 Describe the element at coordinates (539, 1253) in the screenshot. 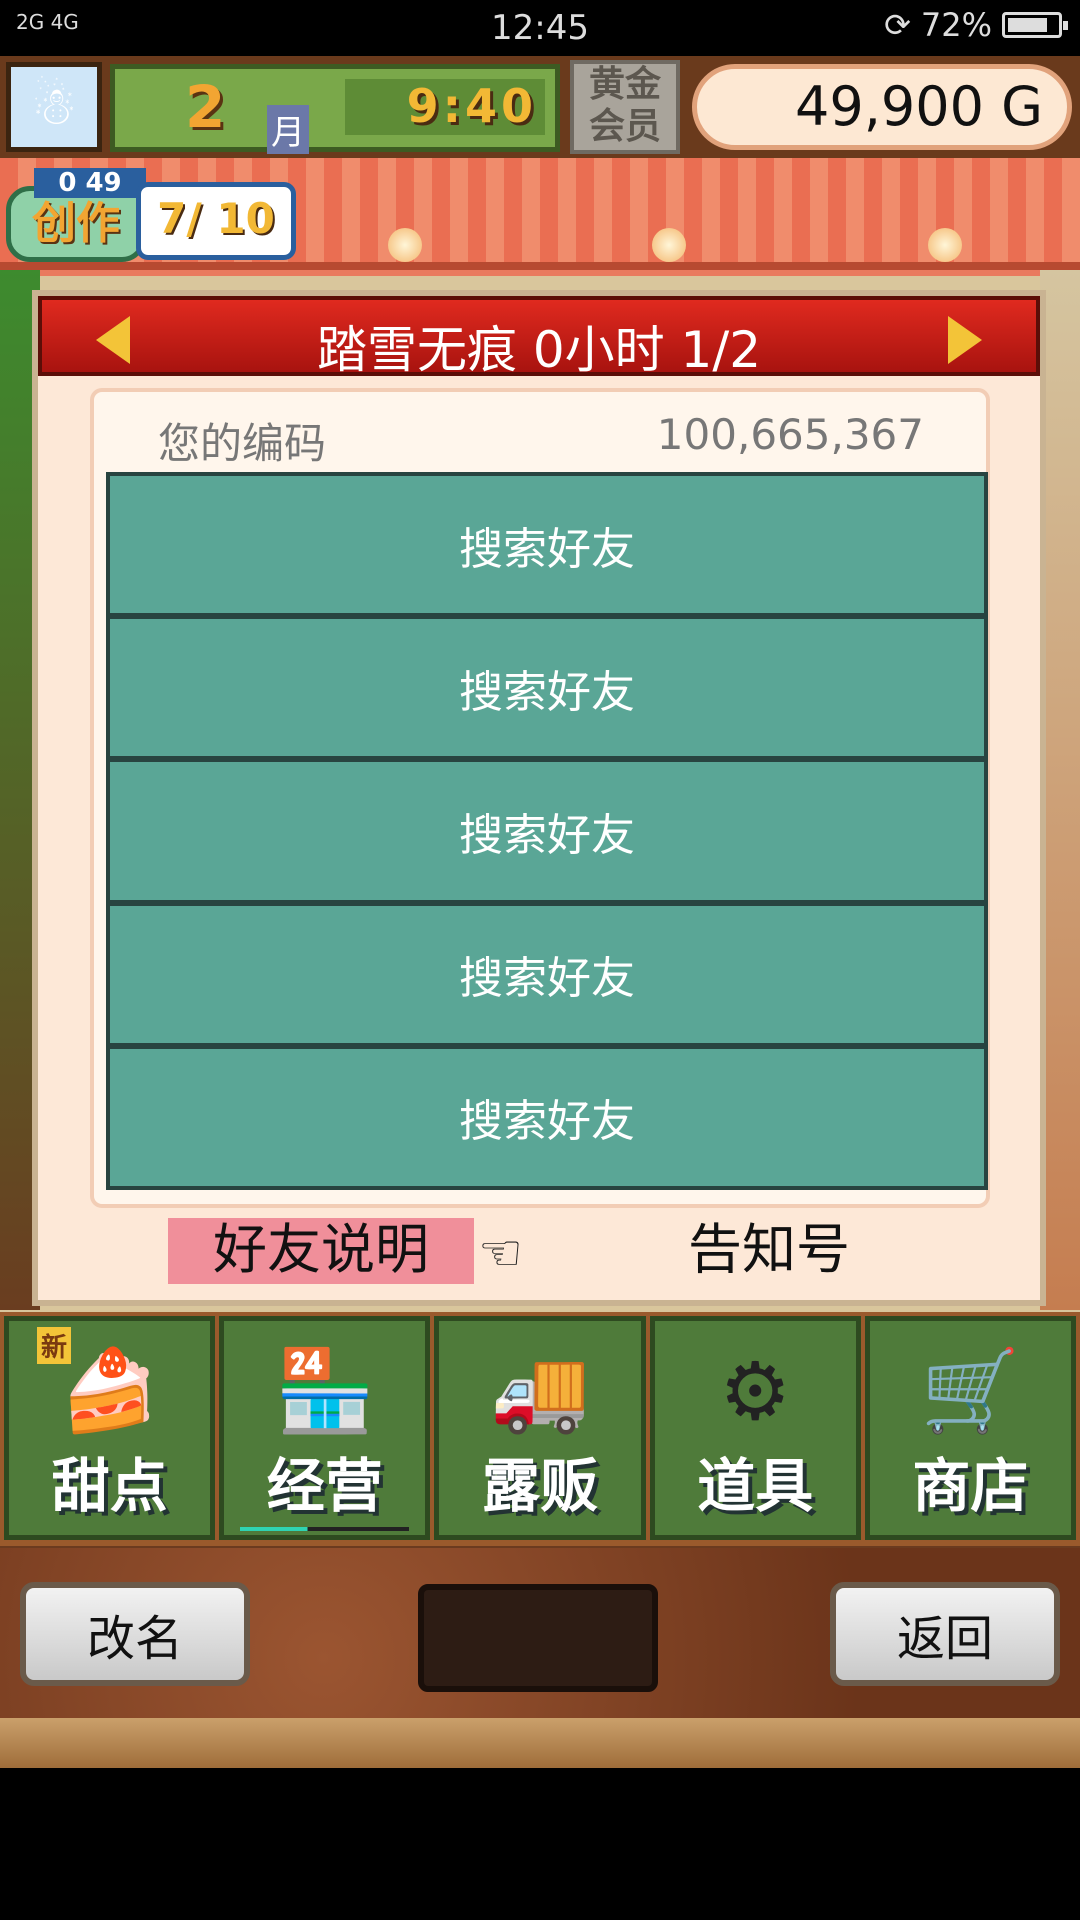

I see `dialog-footer: 好友说明 ☜ 告知号` at that location.